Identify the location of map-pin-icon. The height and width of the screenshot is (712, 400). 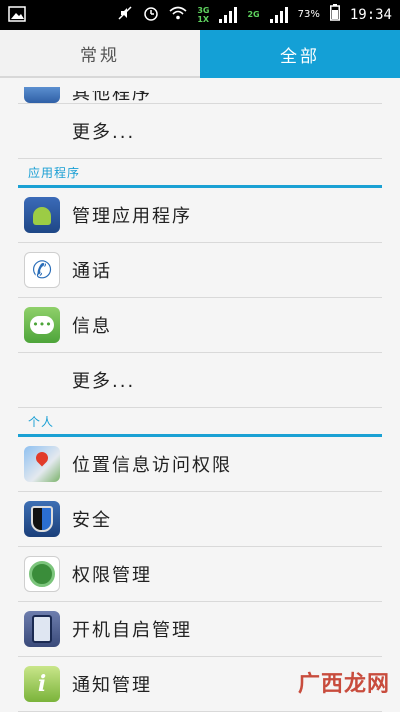
(42, 464).